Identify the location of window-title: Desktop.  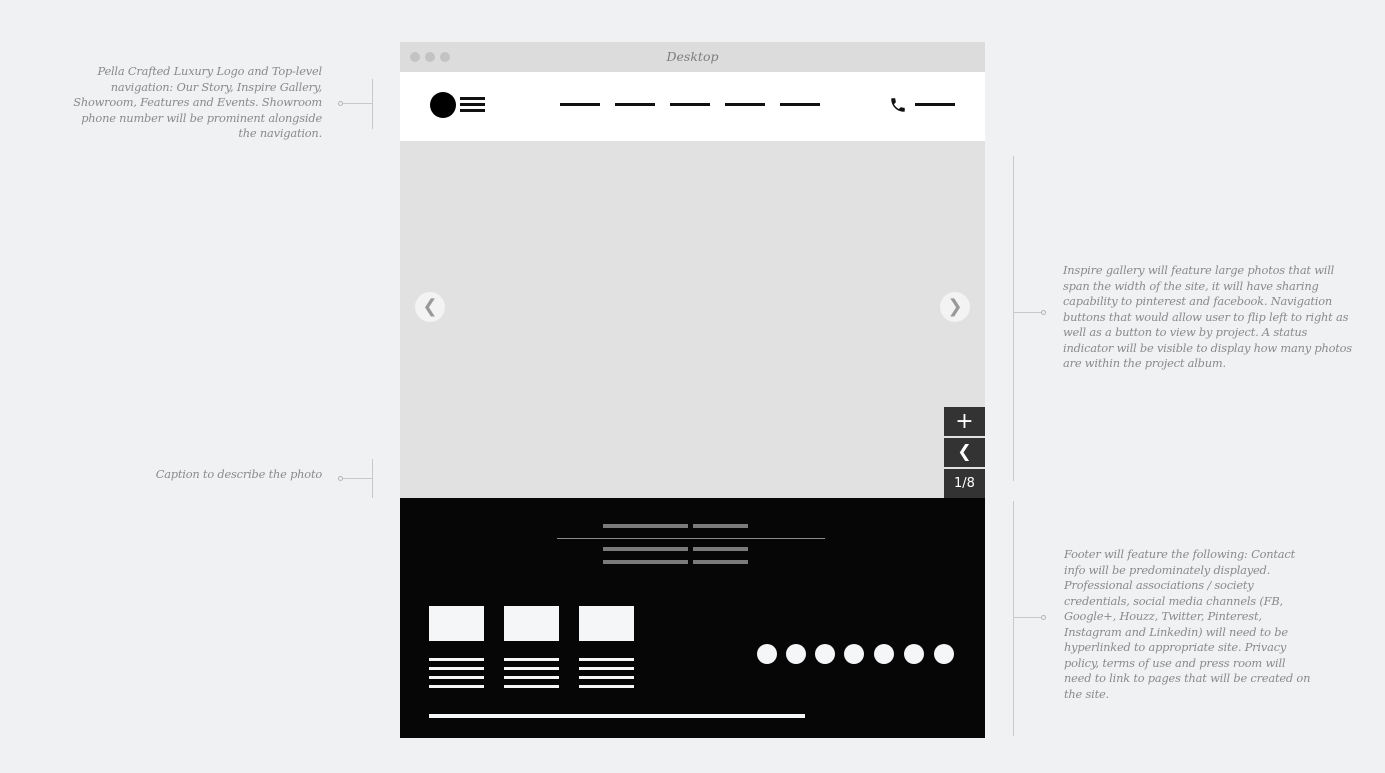
(692, 56).